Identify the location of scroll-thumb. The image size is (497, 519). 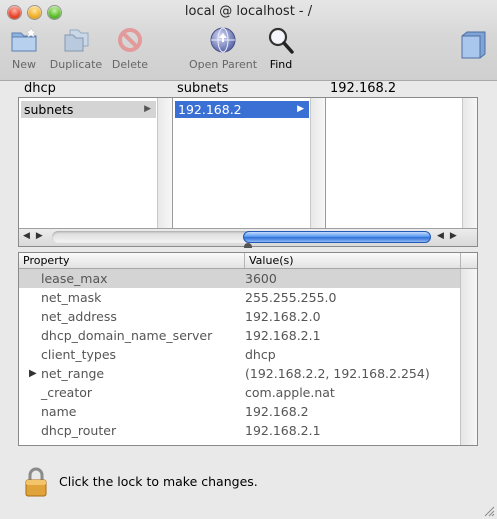
(337, 237).